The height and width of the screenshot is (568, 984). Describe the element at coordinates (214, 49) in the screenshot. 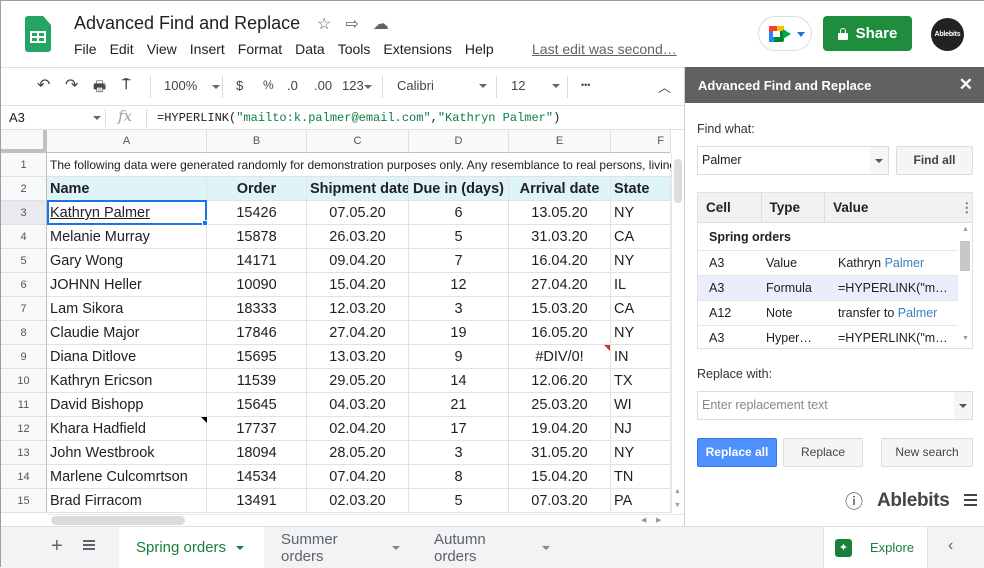

I see `menu-insert: Insert` at that location.